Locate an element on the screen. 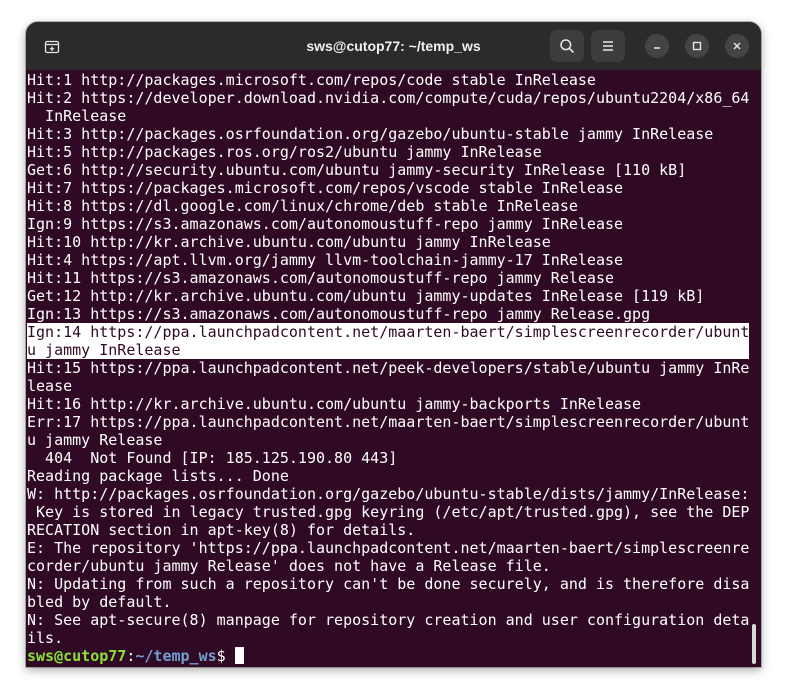 The width and height of the screenshot is (786, 695). terminal-line: ils. is located at coordinates (45, 638).